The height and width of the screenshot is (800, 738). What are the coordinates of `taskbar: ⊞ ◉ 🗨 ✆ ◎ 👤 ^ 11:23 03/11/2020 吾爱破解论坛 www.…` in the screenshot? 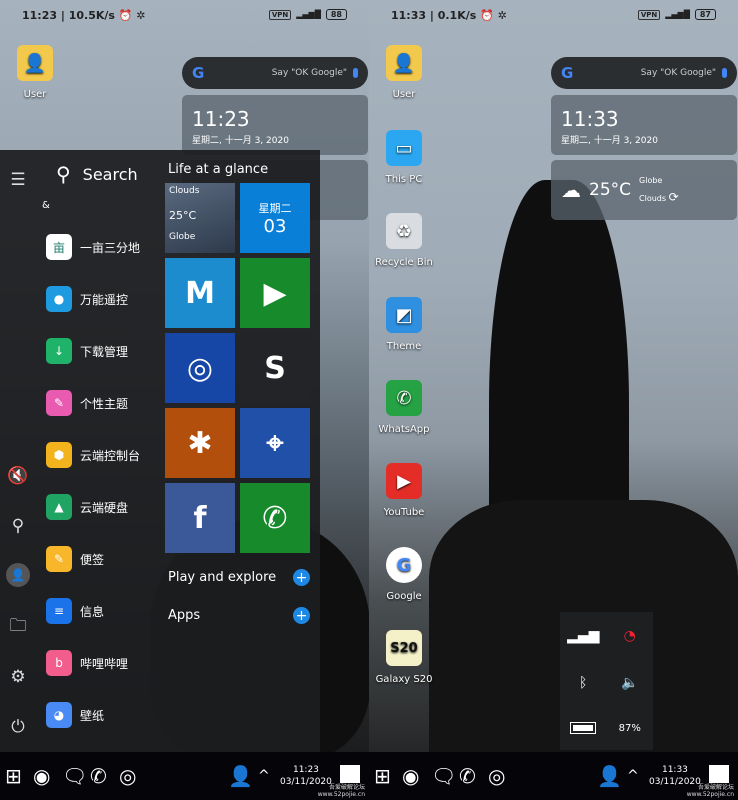 It's located at (184, 776).